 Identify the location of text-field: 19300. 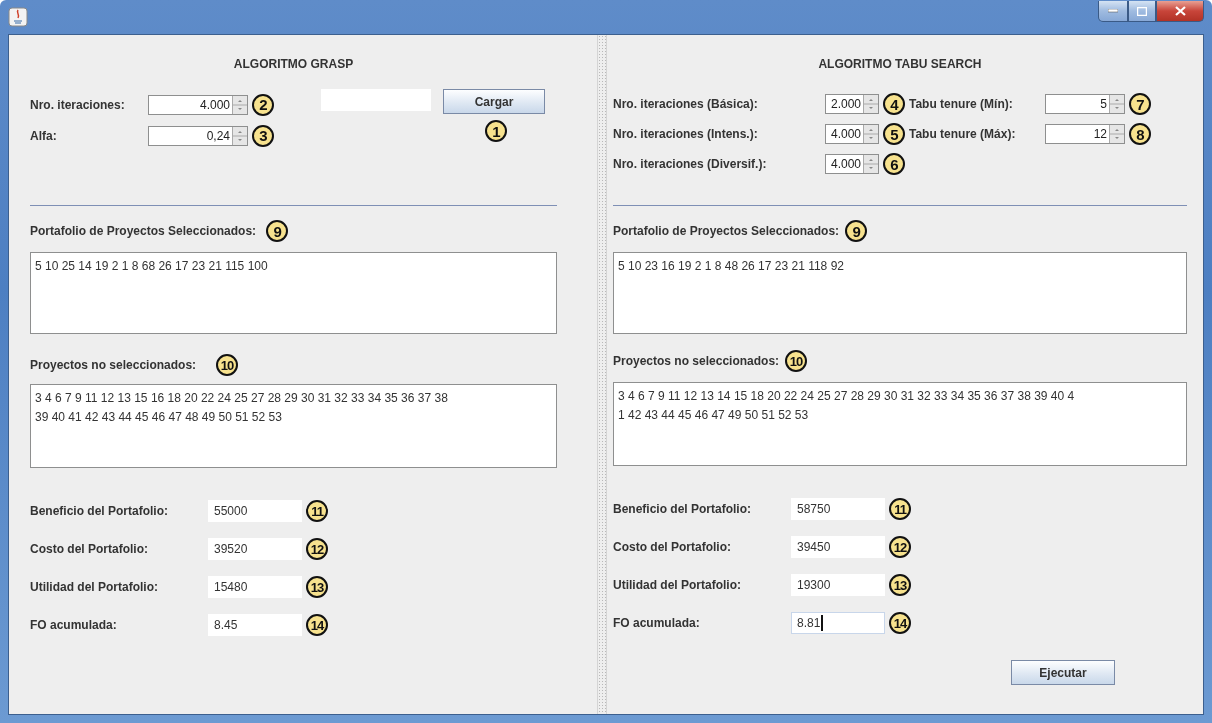
(838, 585).